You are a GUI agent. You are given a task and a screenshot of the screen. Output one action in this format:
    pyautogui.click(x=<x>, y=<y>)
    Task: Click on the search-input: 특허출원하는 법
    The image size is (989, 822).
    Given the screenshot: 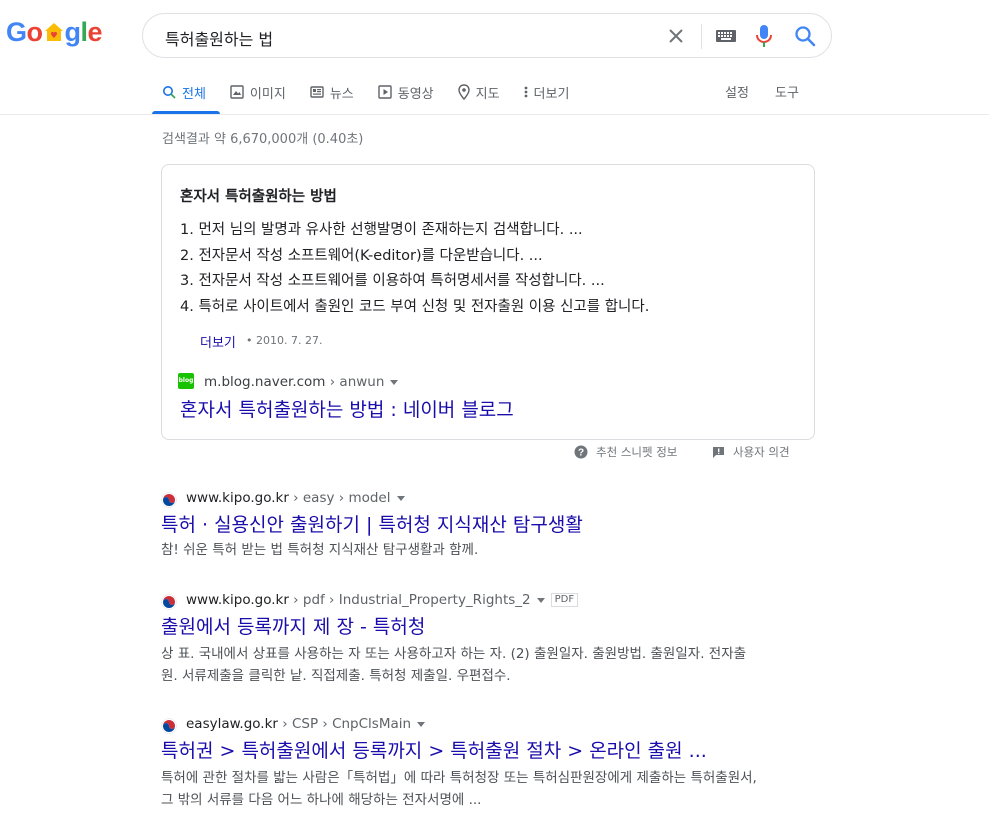 What is the action you would take?
    pyautogui.click(x=219, y=38)
    